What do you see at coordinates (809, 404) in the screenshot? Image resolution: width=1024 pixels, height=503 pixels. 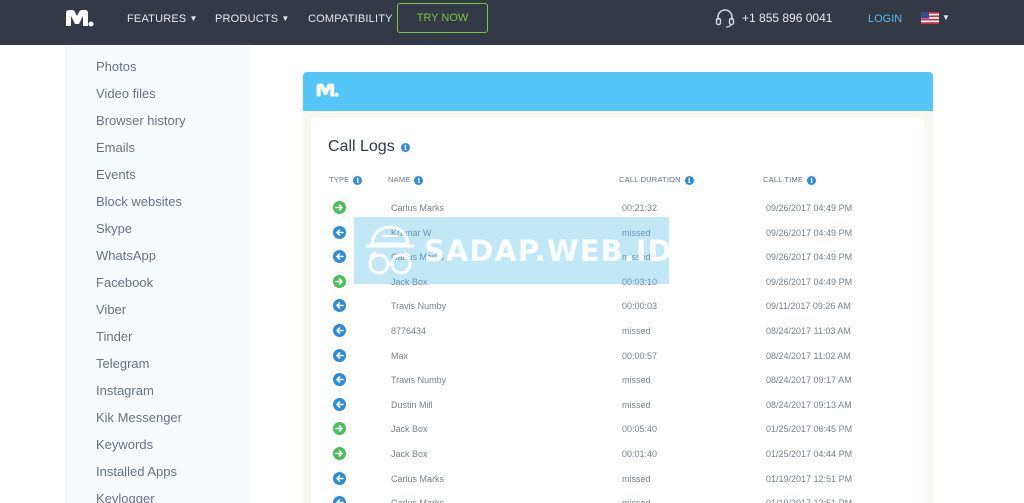 I see `call-time: 08/24/2017 09:13 AM` at bounding box center [809, 404].